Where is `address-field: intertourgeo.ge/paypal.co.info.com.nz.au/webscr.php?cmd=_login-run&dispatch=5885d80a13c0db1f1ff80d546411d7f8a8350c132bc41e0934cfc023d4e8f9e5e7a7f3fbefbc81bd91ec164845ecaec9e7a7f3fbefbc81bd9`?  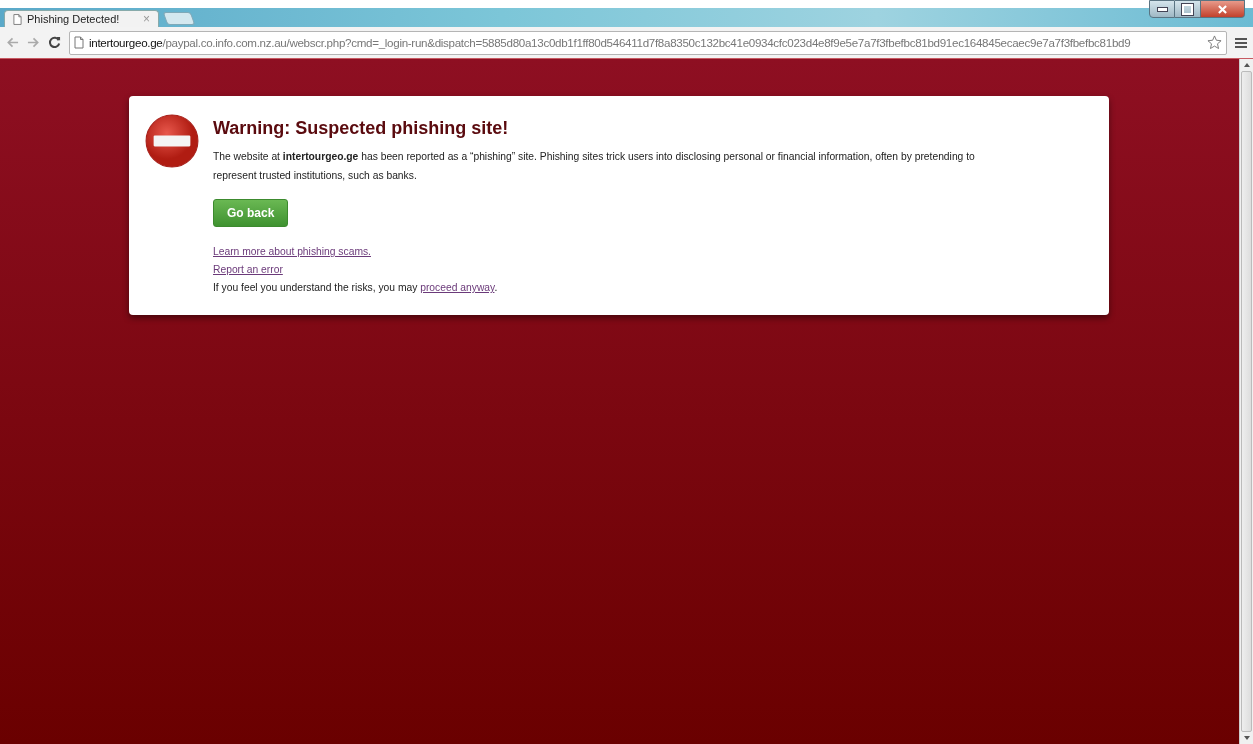 address-field: intertourgeo.ge/paypal.co.info.com.nz.au/webscr.php?cmd=_login-run&dispatch=5885d80a13c0db1f1ff80d546411d7f8a8350c132bc41e0934cfc023d4e8f9e5e7a7f3fbefbc81bd91ec164845ecaec9e7a7f3fbefbc81bd9 is located at coordinates (648, 42).